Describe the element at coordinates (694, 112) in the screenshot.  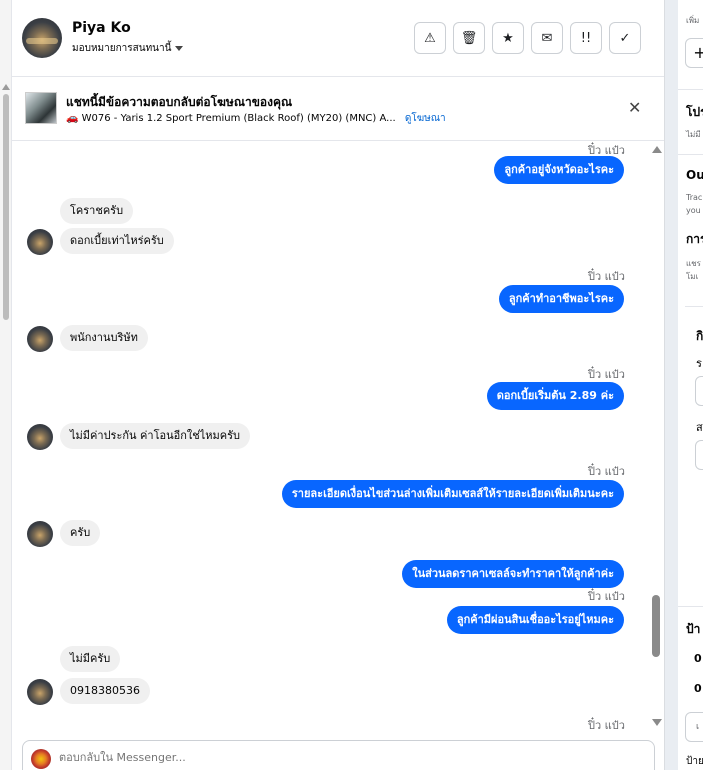
I see `panel-section-title: โปร` at that location.